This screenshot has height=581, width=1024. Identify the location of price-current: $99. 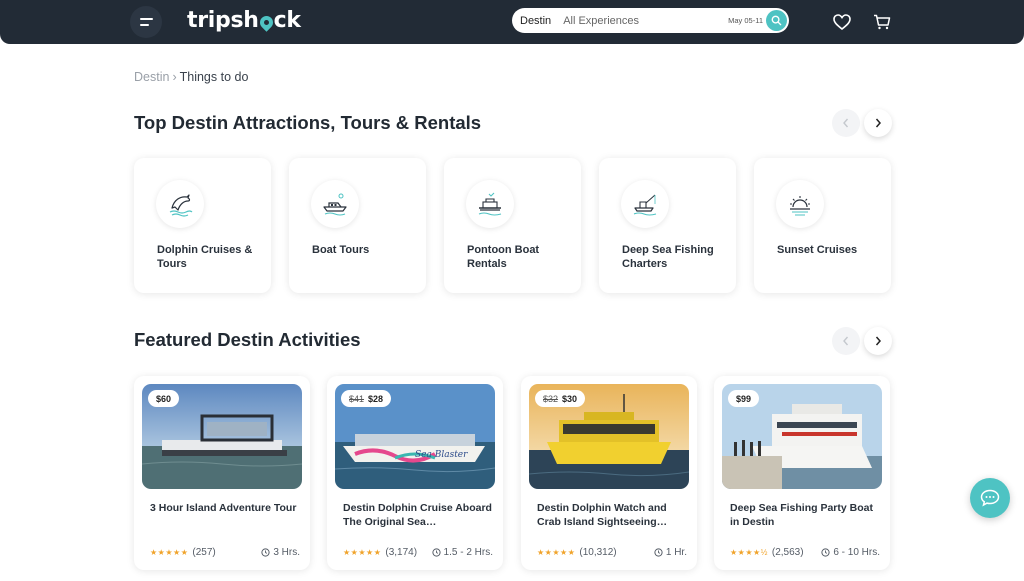
(744, 398).